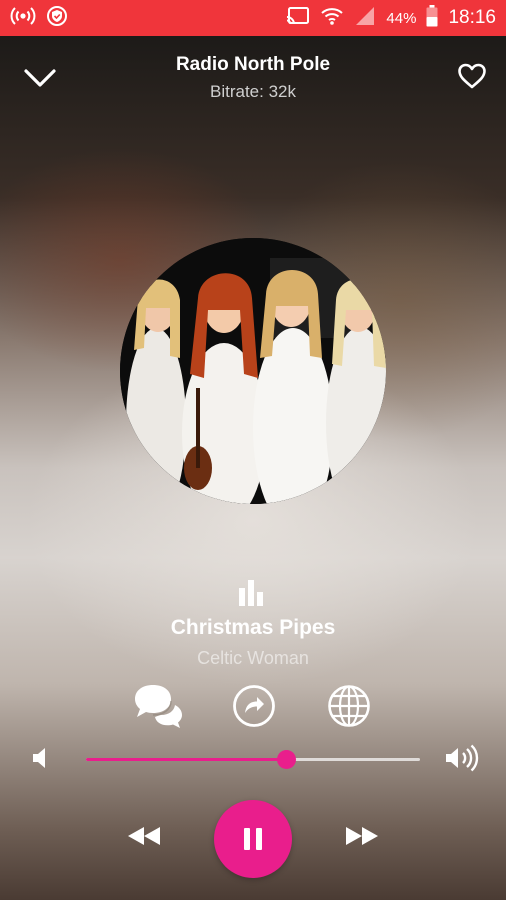 The height and width of the screenshot is (900, 506). What do you see at coordinates (253, 64) in the screenshot?
I see `station-title: Radio North Pole` at bounding box center [253, 64].